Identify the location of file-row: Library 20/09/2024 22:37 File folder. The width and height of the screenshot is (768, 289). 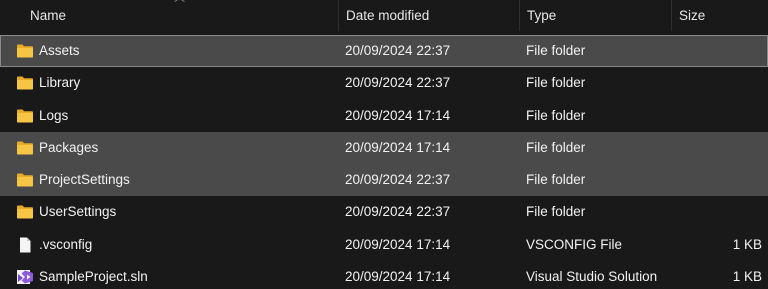
(384, 83).